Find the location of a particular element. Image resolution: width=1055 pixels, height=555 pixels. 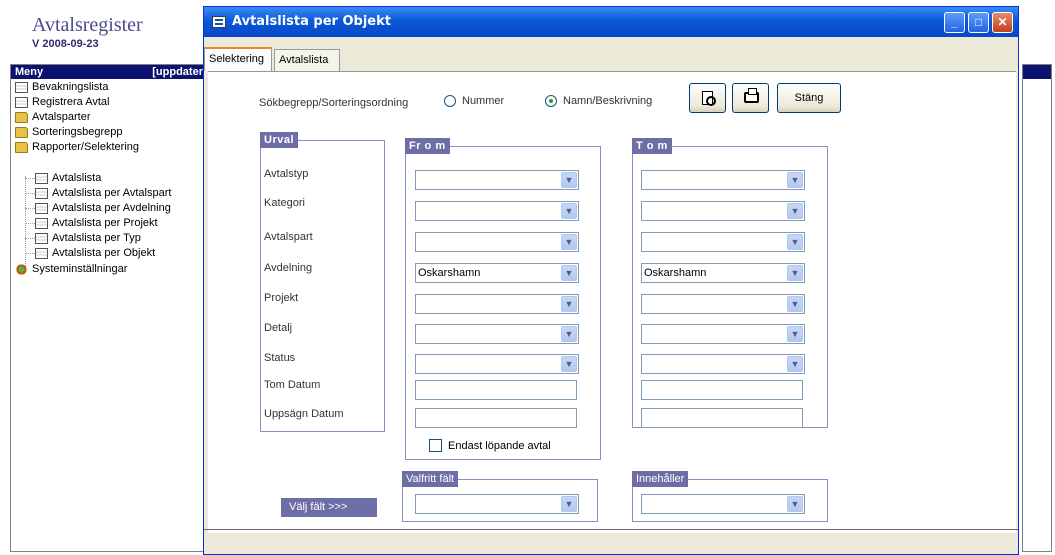

tree-item-bevakningslista: Bevakningslista is located at coordinates (61, 87).